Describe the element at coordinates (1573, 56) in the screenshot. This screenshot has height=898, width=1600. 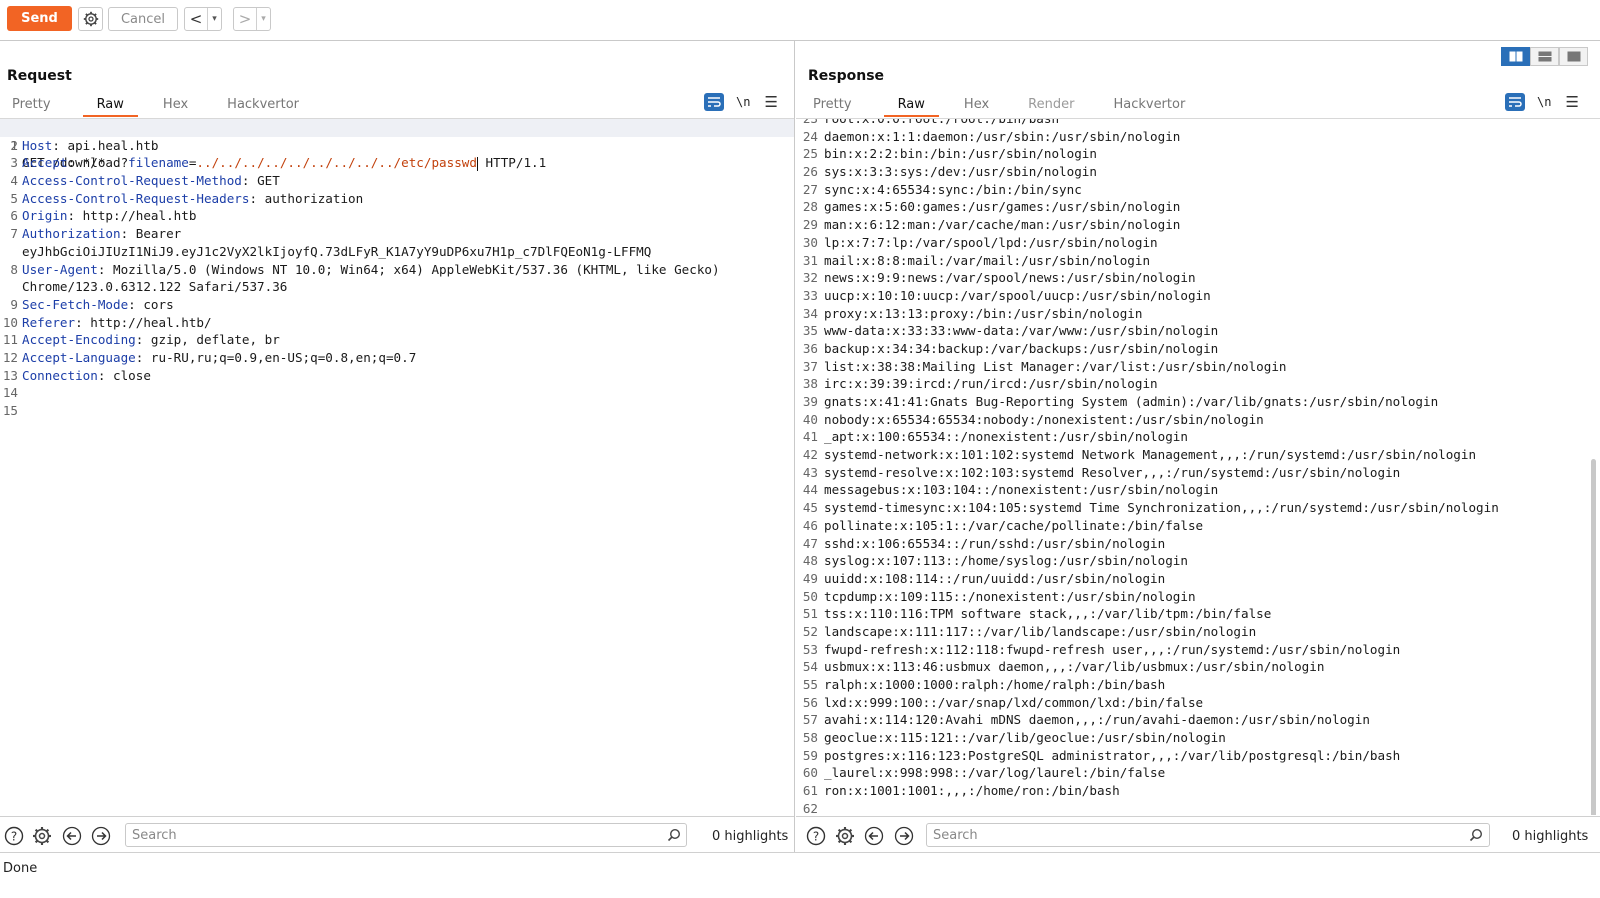
I see `layout-tabs-button` at that location.